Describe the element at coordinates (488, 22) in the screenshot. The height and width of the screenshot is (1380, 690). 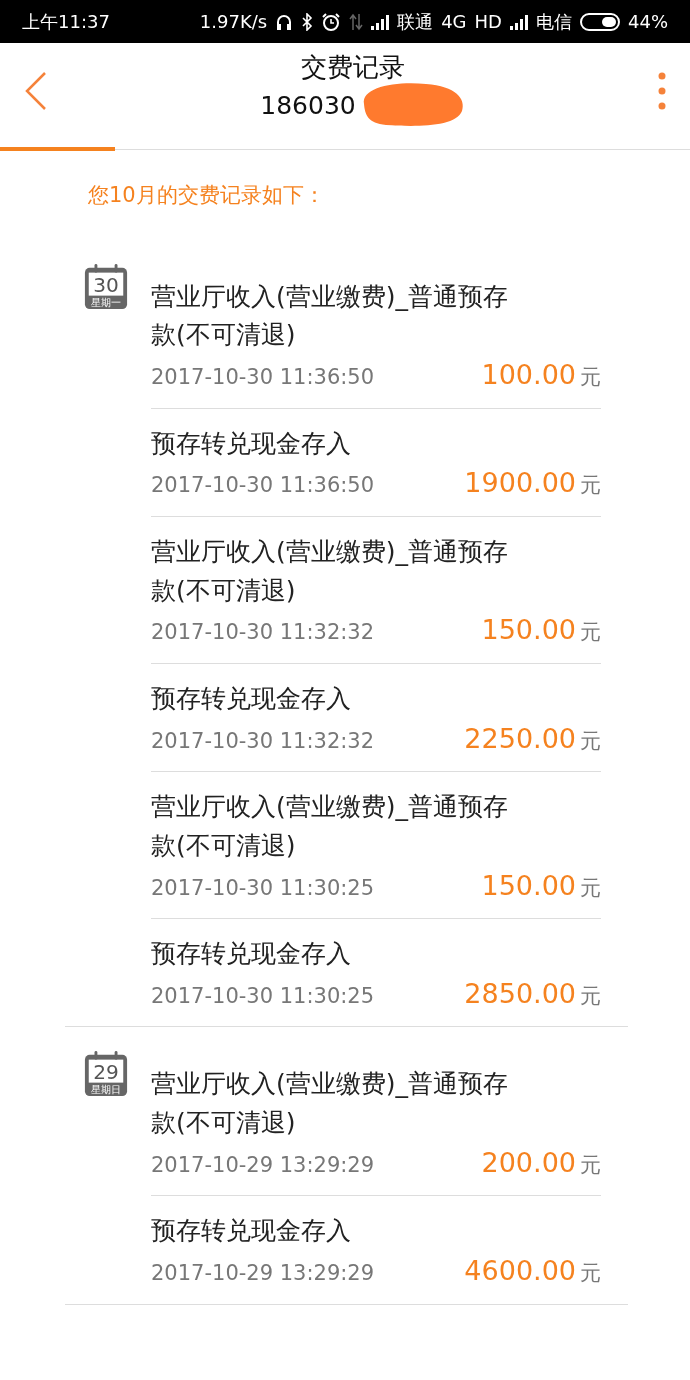
I see `hd-label: HD` at that location.